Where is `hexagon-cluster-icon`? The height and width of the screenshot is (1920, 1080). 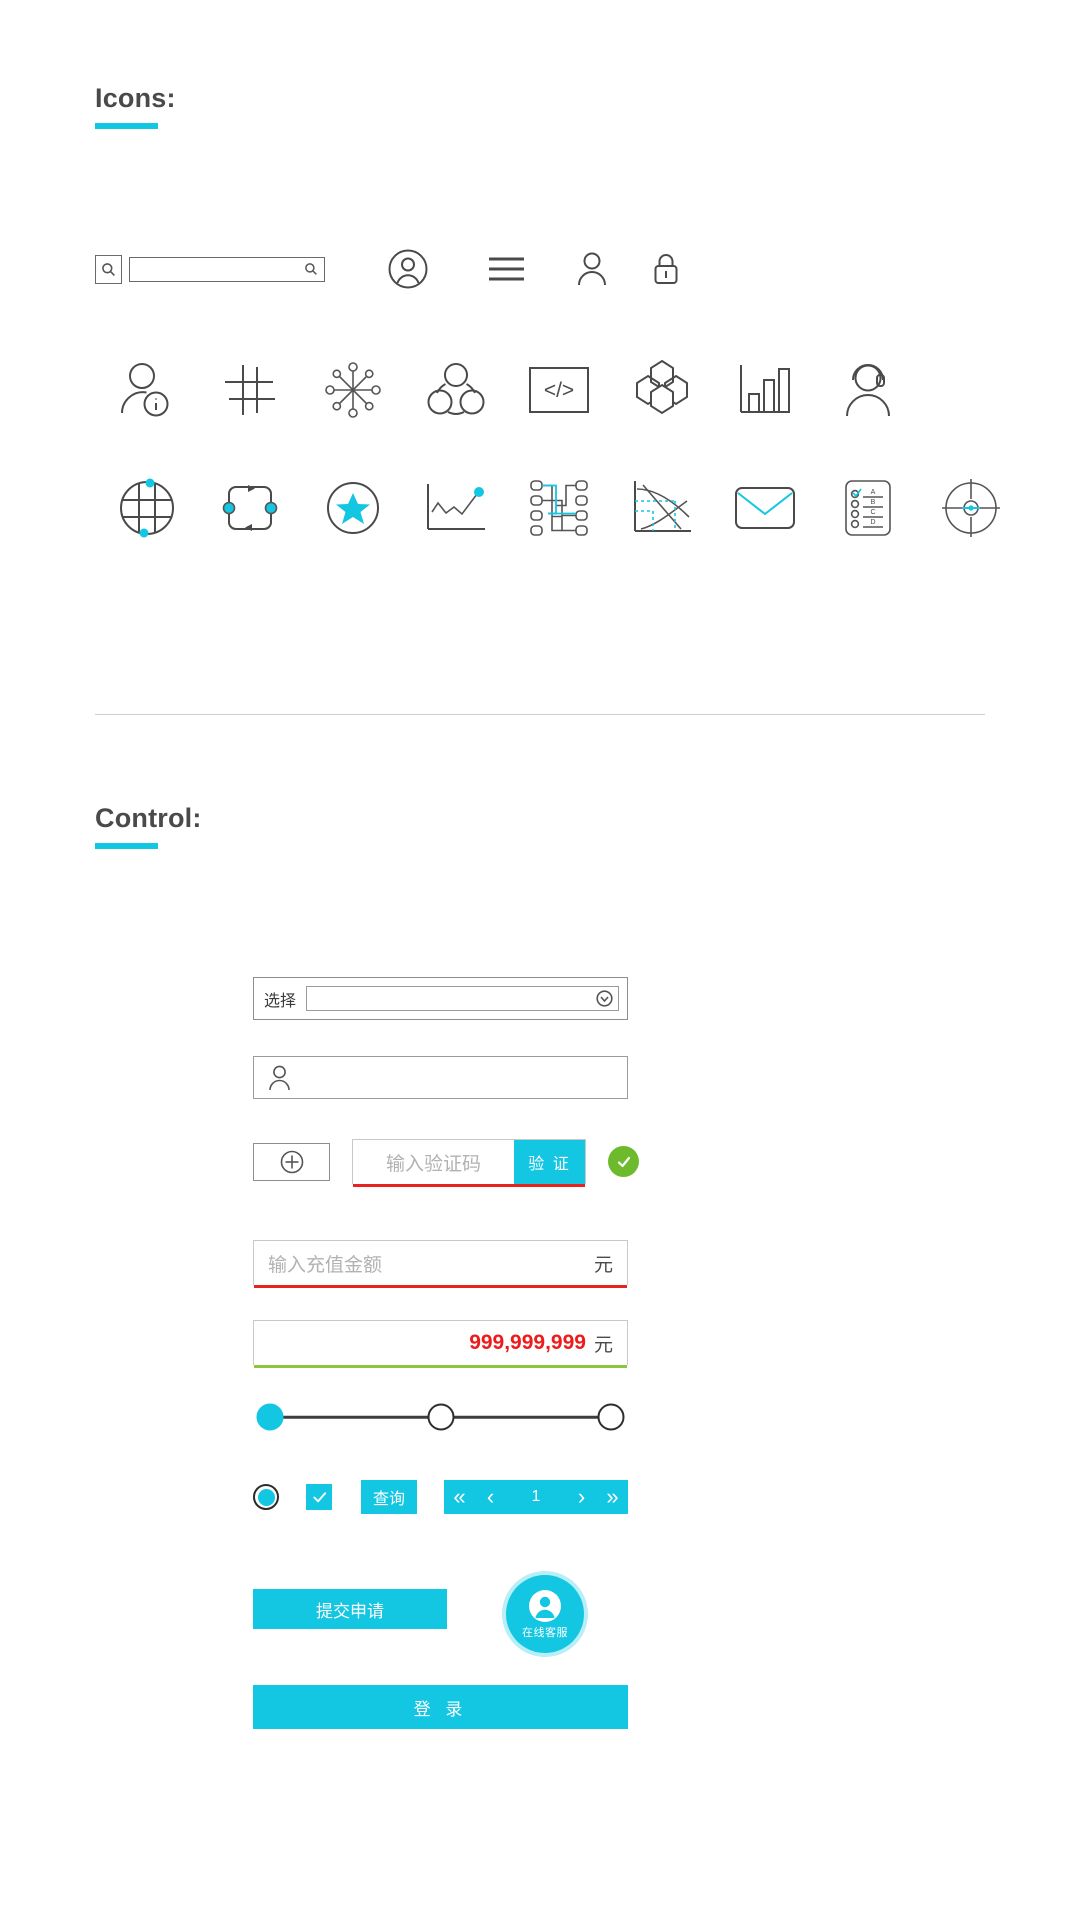 hexagon-cluster-icon is located at coordinates (661, 390).